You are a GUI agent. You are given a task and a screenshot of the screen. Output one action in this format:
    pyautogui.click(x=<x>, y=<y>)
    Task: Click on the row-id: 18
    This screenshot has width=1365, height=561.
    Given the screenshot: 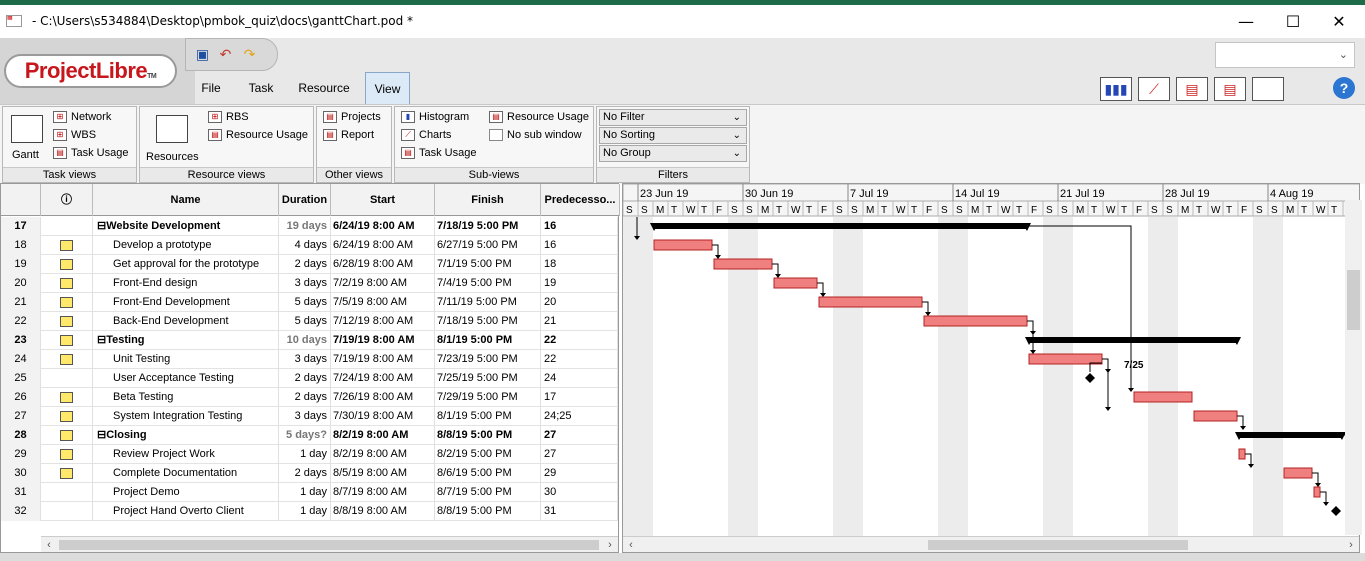 What is the action you would take?
    pyautogui.click(x=21, y=245)
    